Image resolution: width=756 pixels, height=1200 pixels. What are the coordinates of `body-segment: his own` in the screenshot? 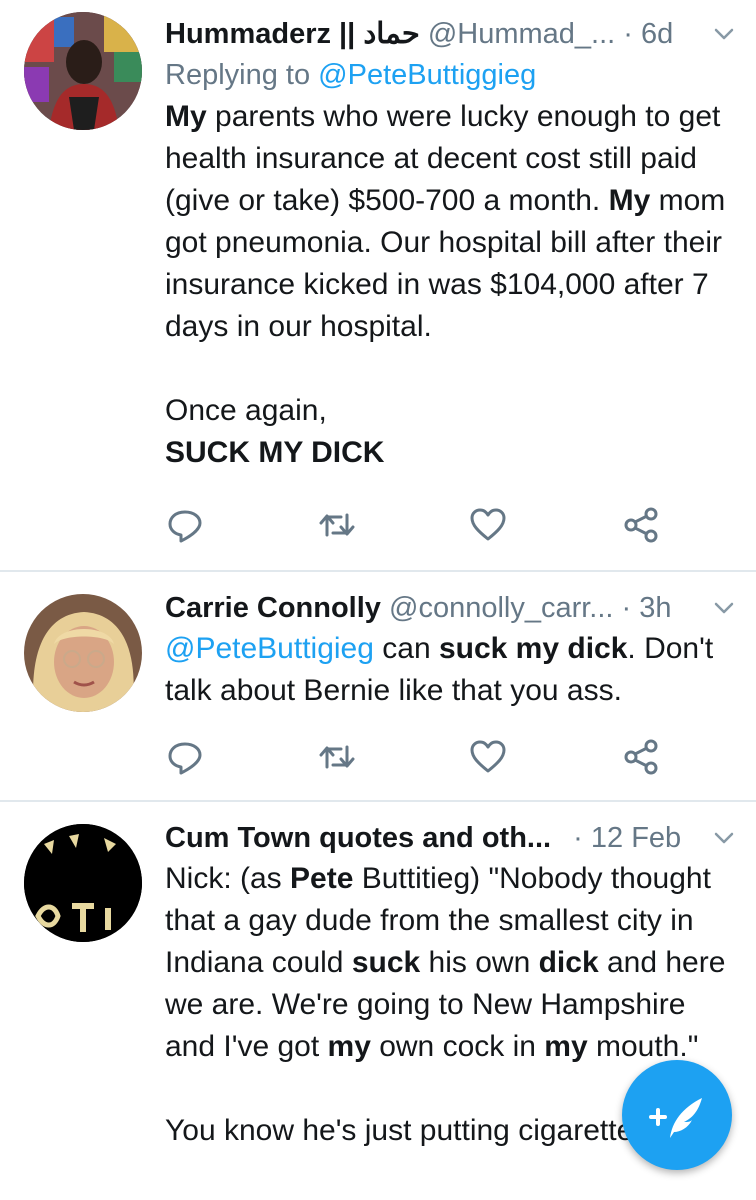 It's located at (479, 962).